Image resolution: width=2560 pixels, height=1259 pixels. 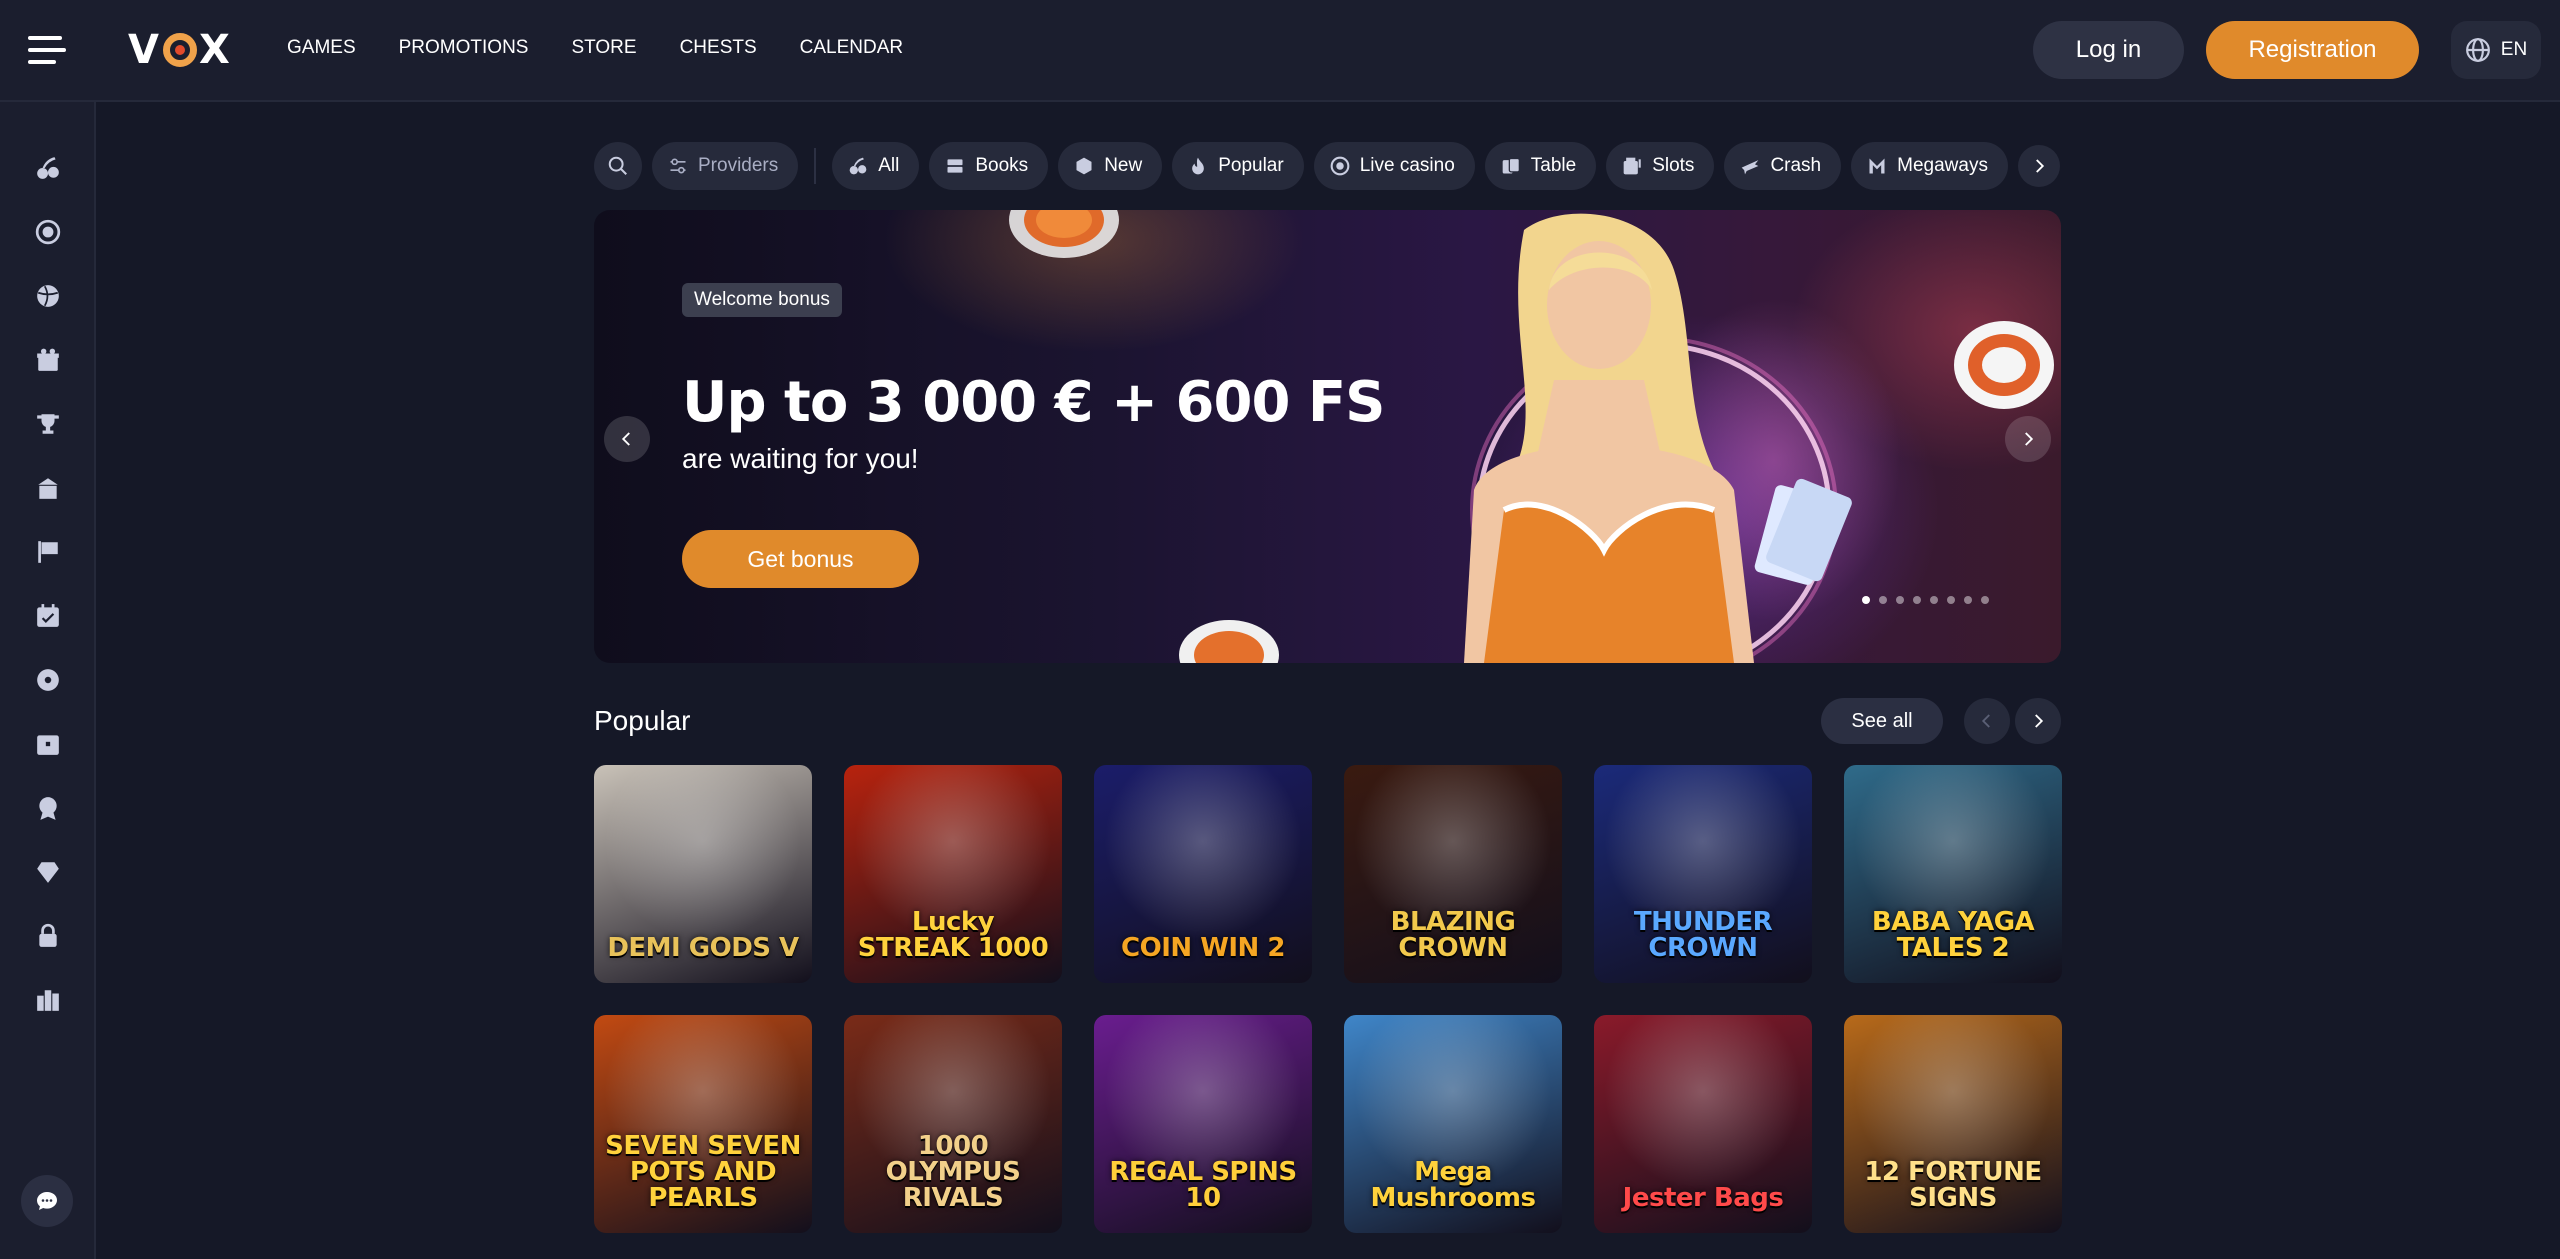 What do you see at coordinates (47, 50) in the screenshot?
I see `menu-icon` at bounding box center [47, 50].